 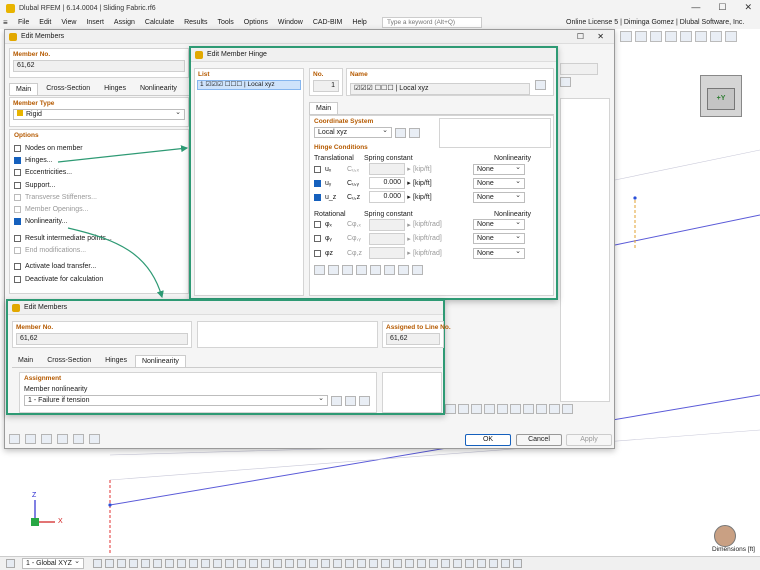 I want to click on arrow-nonlinearity-to-dialog, so click(x=115, y=263).